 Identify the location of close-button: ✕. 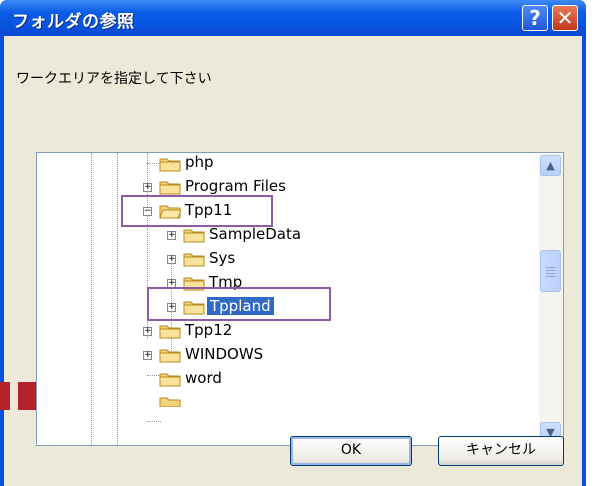
(565, 18).